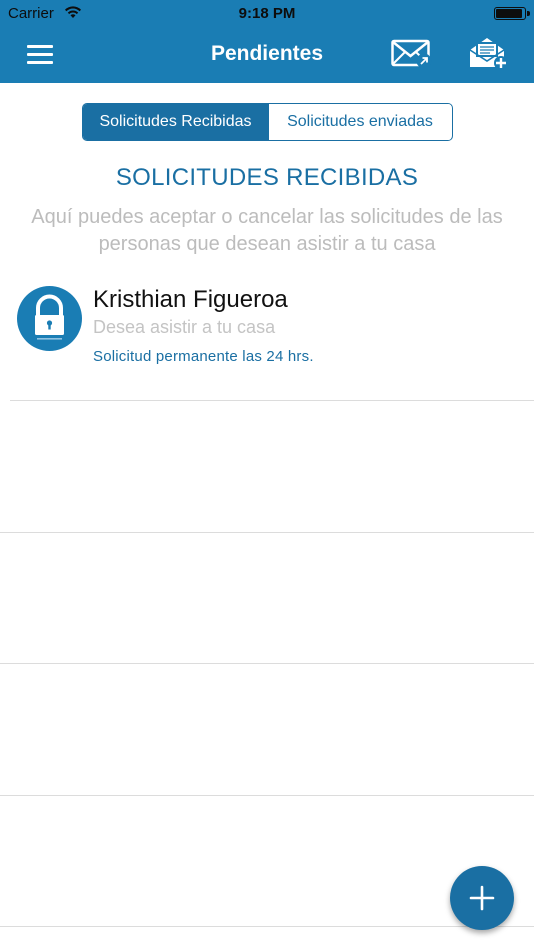 The image size is (534, 950). I want to click on section-title: SOLICITUDES RECIBIDAS, so click(267, 177).